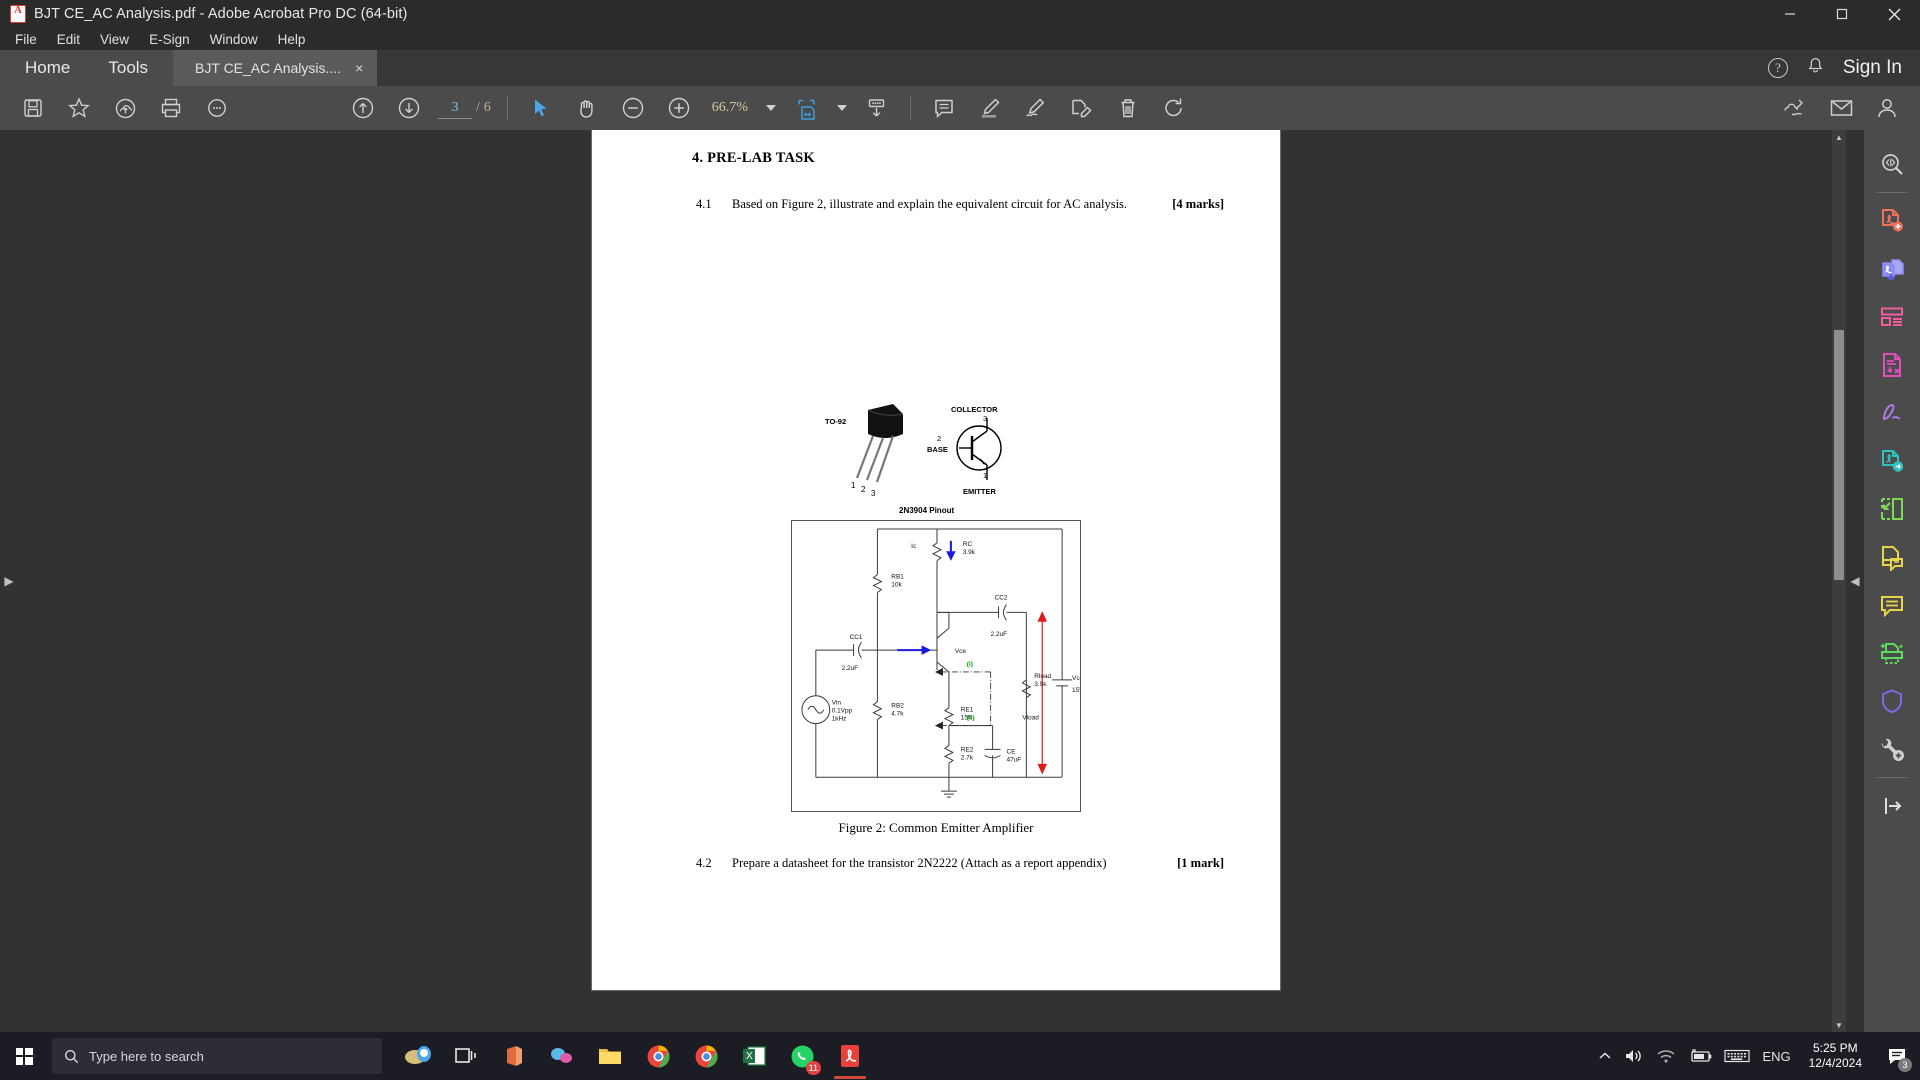 This screenshot has width=1920, height=1080. What do you see at coordinates (1892, 317) in the screenshot?
I see `organize-pages-icon` at bounding box center [1892, 317].